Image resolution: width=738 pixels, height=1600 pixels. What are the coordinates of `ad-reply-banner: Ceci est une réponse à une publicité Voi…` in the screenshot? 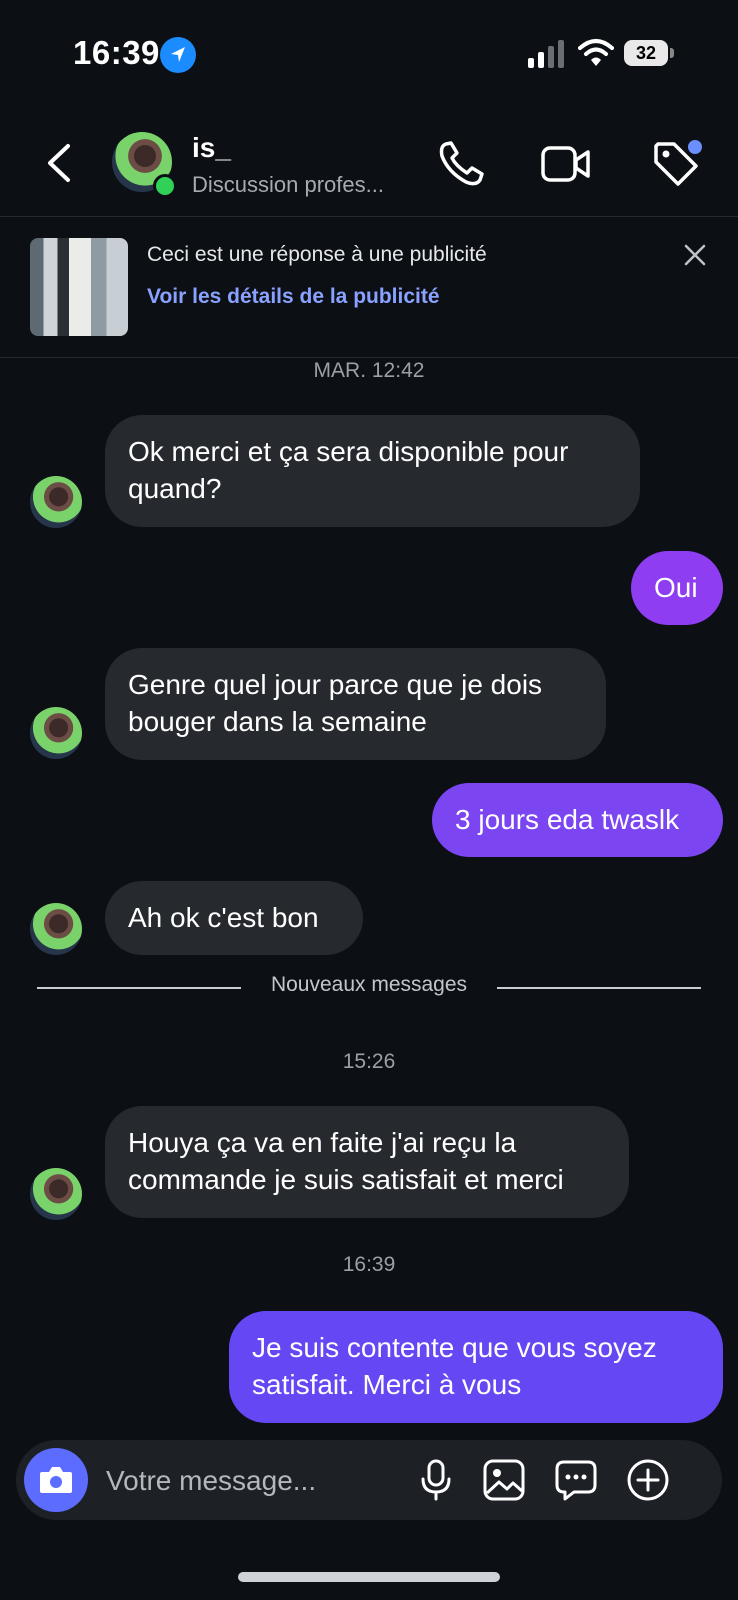 It's located at (369, 287).